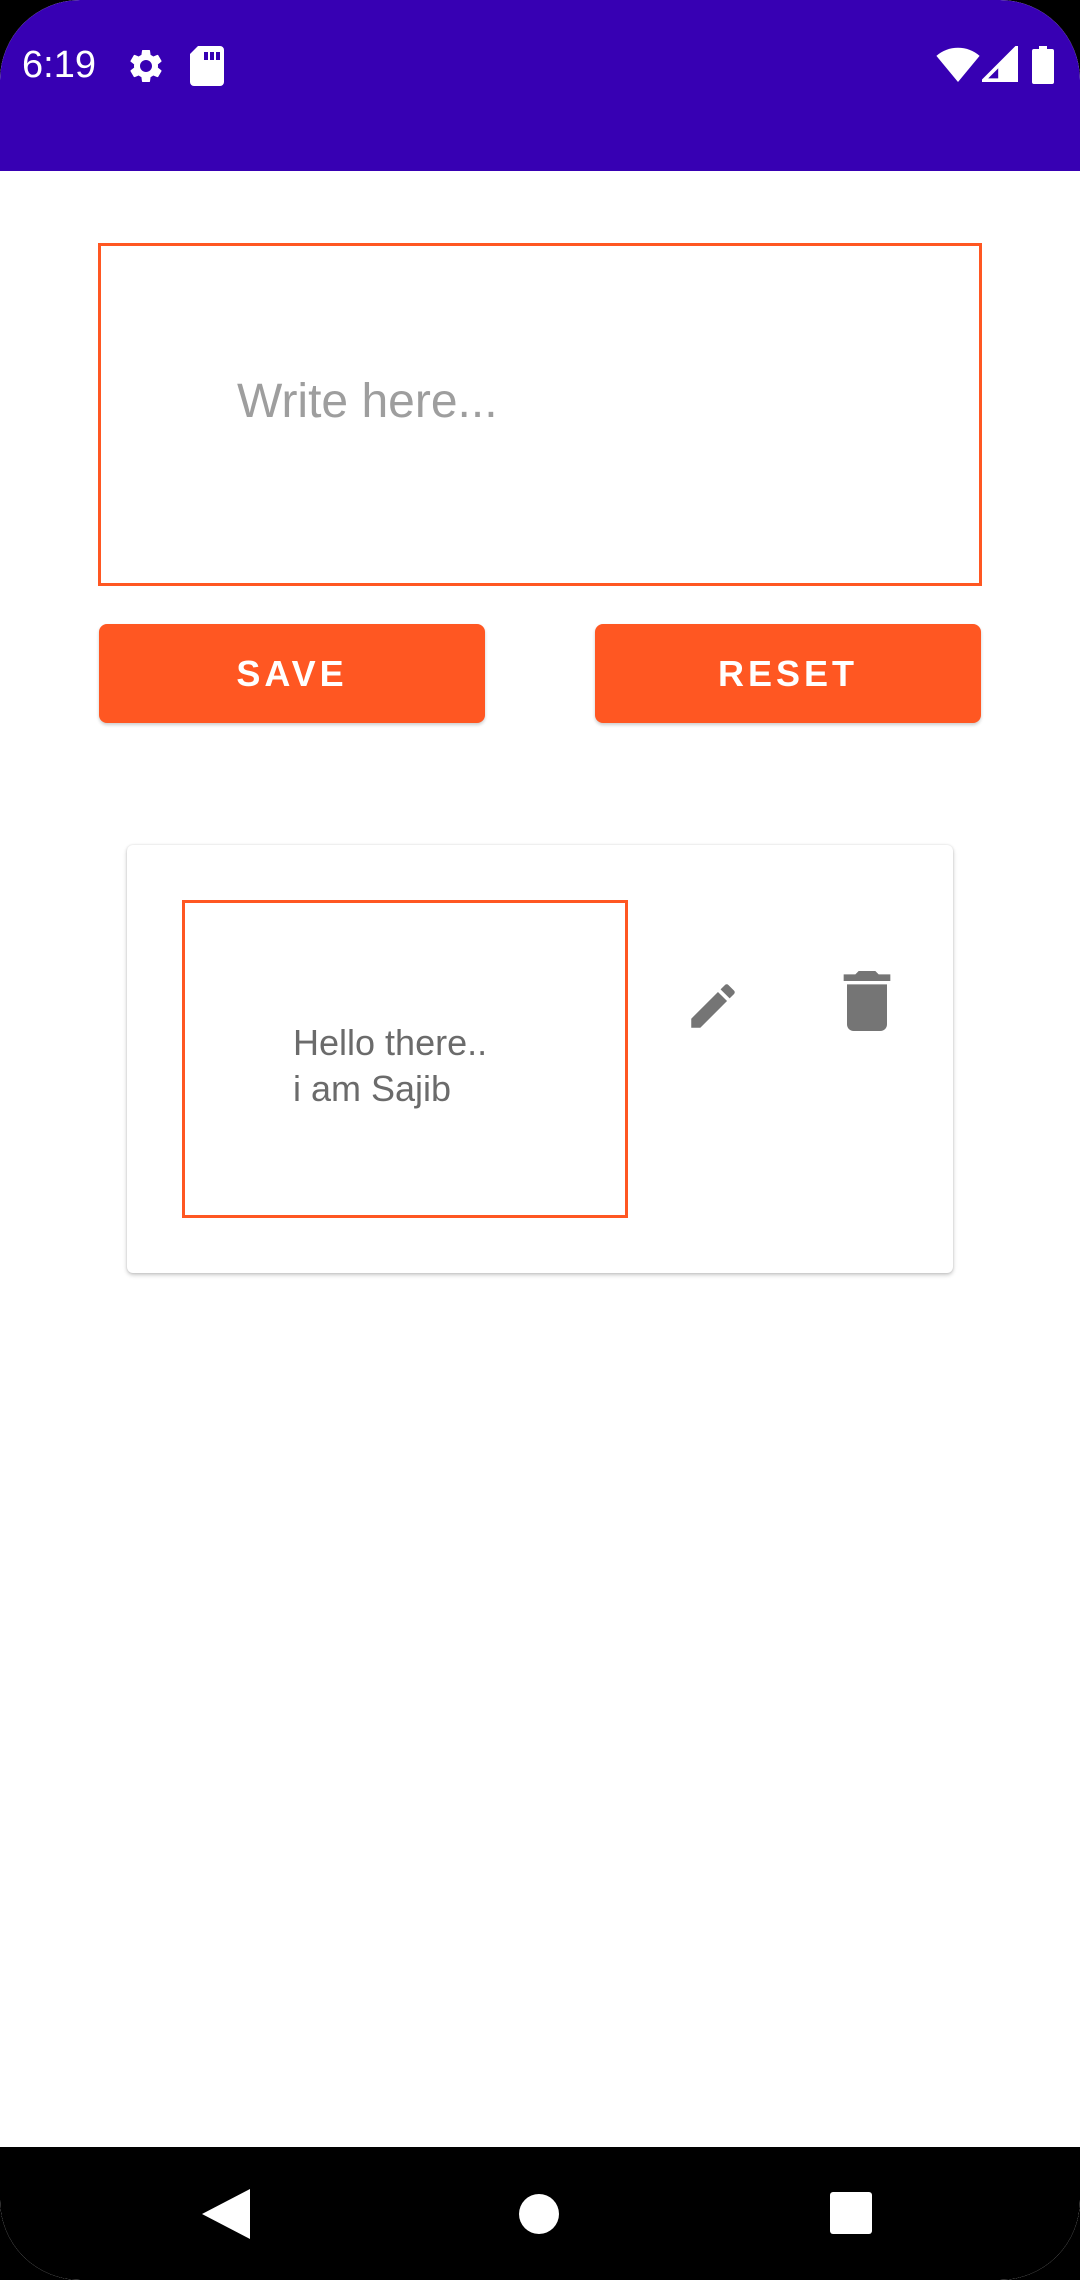 Image resolution: width=1080 pixels, height=2280 pixels. I want to click on save-button: SAVE, so click(292, 673).